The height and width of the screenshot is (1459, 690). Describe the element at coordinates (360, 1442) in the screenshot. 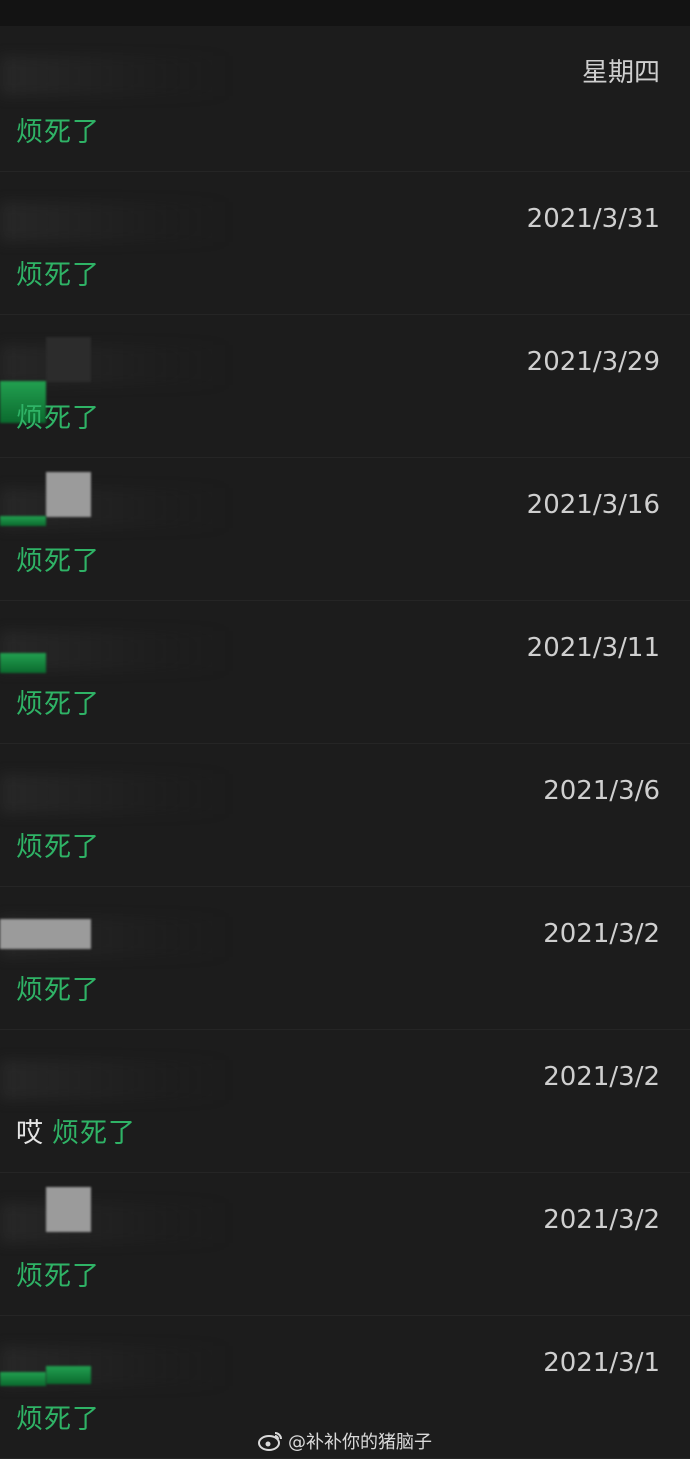

I see `watermark-text: @补补你的猪脑子` at that location.